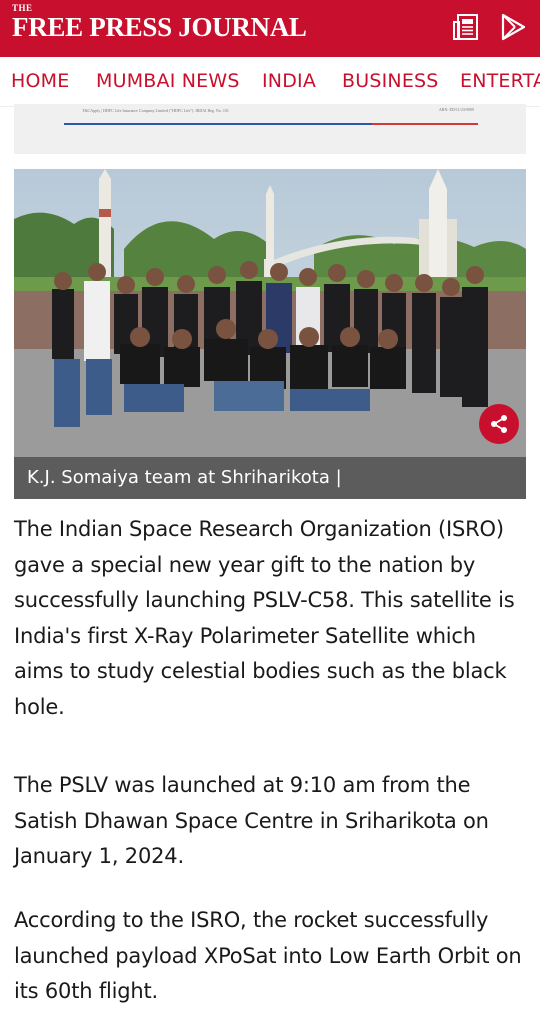  What do you see at coordinates (168, 81) in the screenshot?
I see `nav-item-mumbai-news: MUMBAI NEWS` at bounding box center [168, 81].